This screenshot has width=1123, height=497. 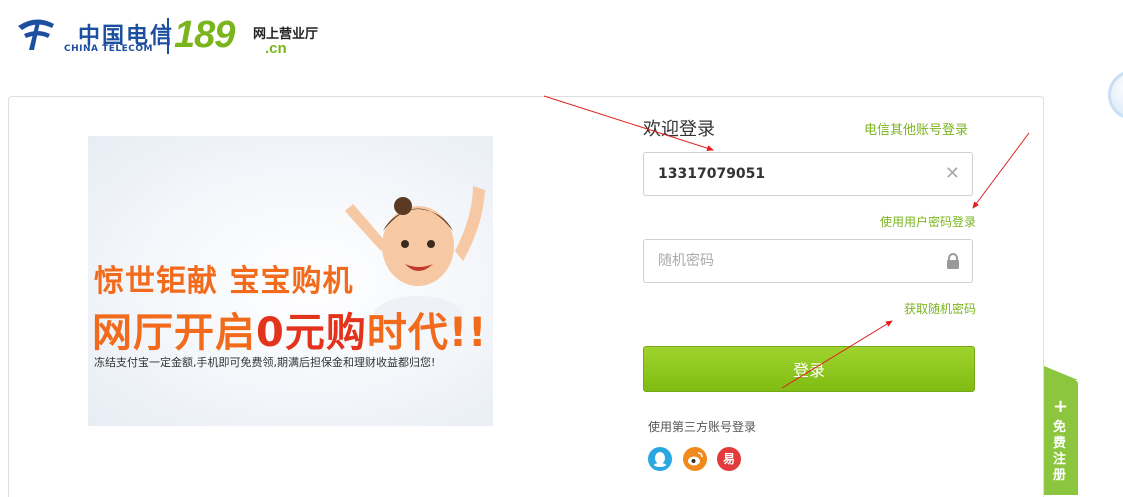 I want to click on logo-divider, so click(x=168, y=36).